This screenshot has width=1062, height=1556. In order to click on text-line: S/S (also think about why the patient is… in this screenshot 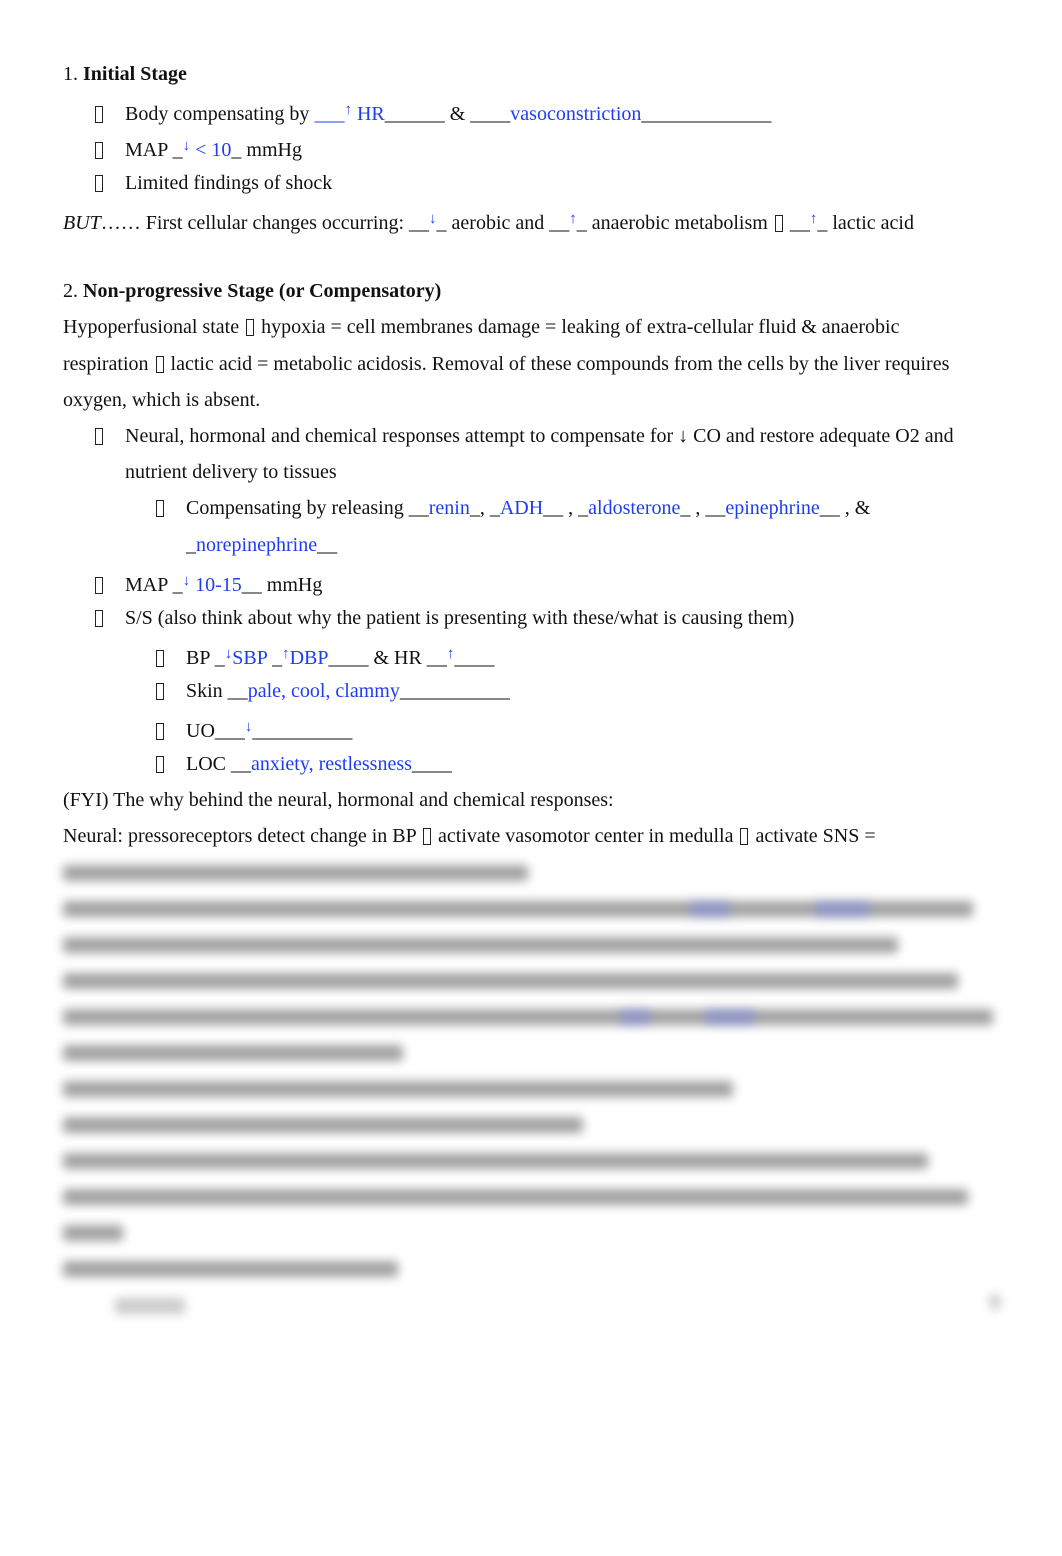, I will do `click(444, 618)`.